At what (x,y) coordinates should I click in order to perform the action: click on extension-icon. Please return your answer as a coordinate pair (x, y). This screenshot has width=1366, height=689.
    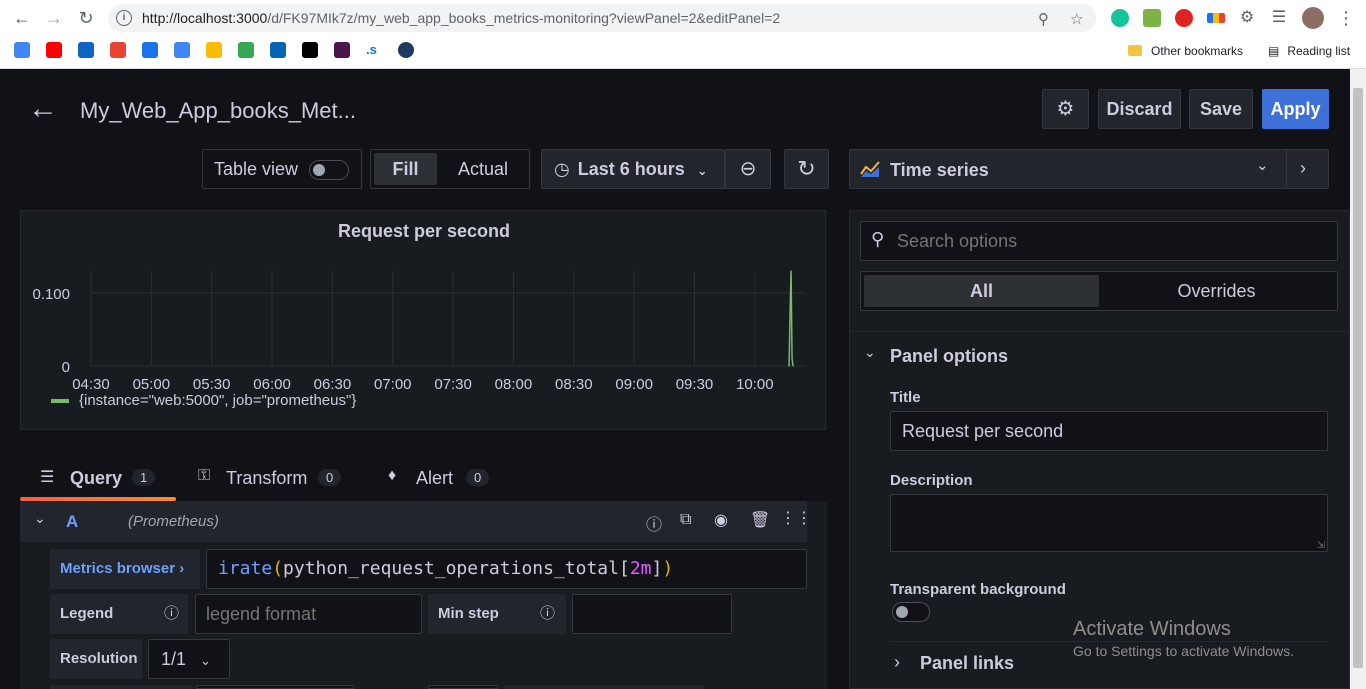
    Looking at the image, I should click on (1152, 18).